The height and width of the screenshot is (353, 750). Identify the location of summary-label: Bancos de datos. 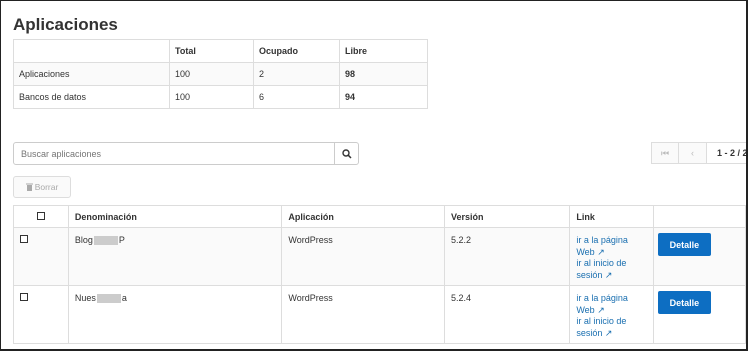
(91, 97).